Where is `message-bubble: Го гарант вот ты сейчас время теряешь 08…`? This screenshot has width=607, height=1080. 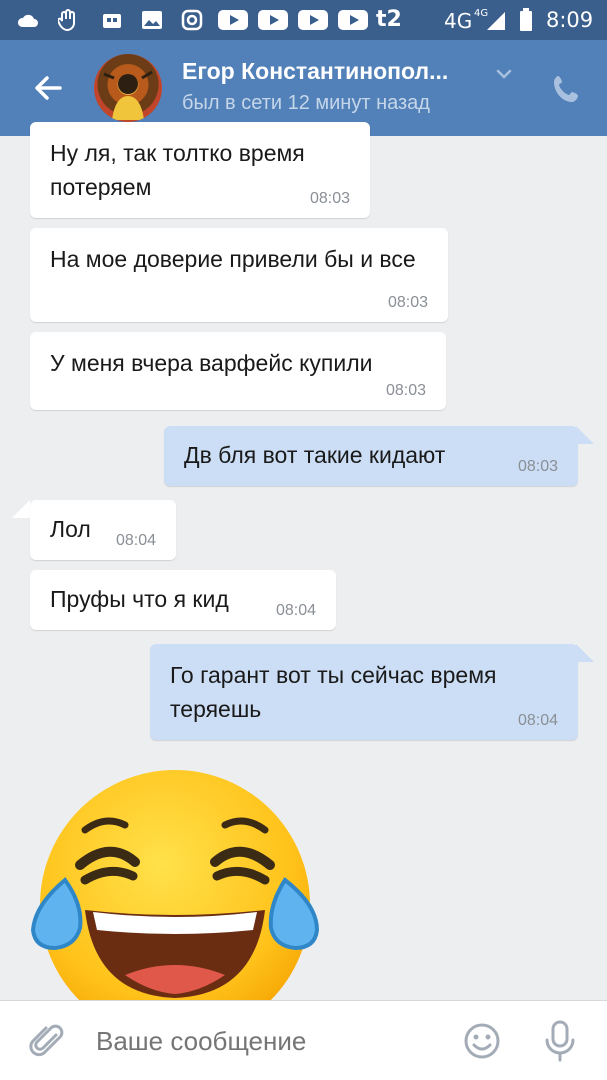 message-bubble: Го гарант вот ты сейчас время теряешь 08… is located at coordinates (364, 692).